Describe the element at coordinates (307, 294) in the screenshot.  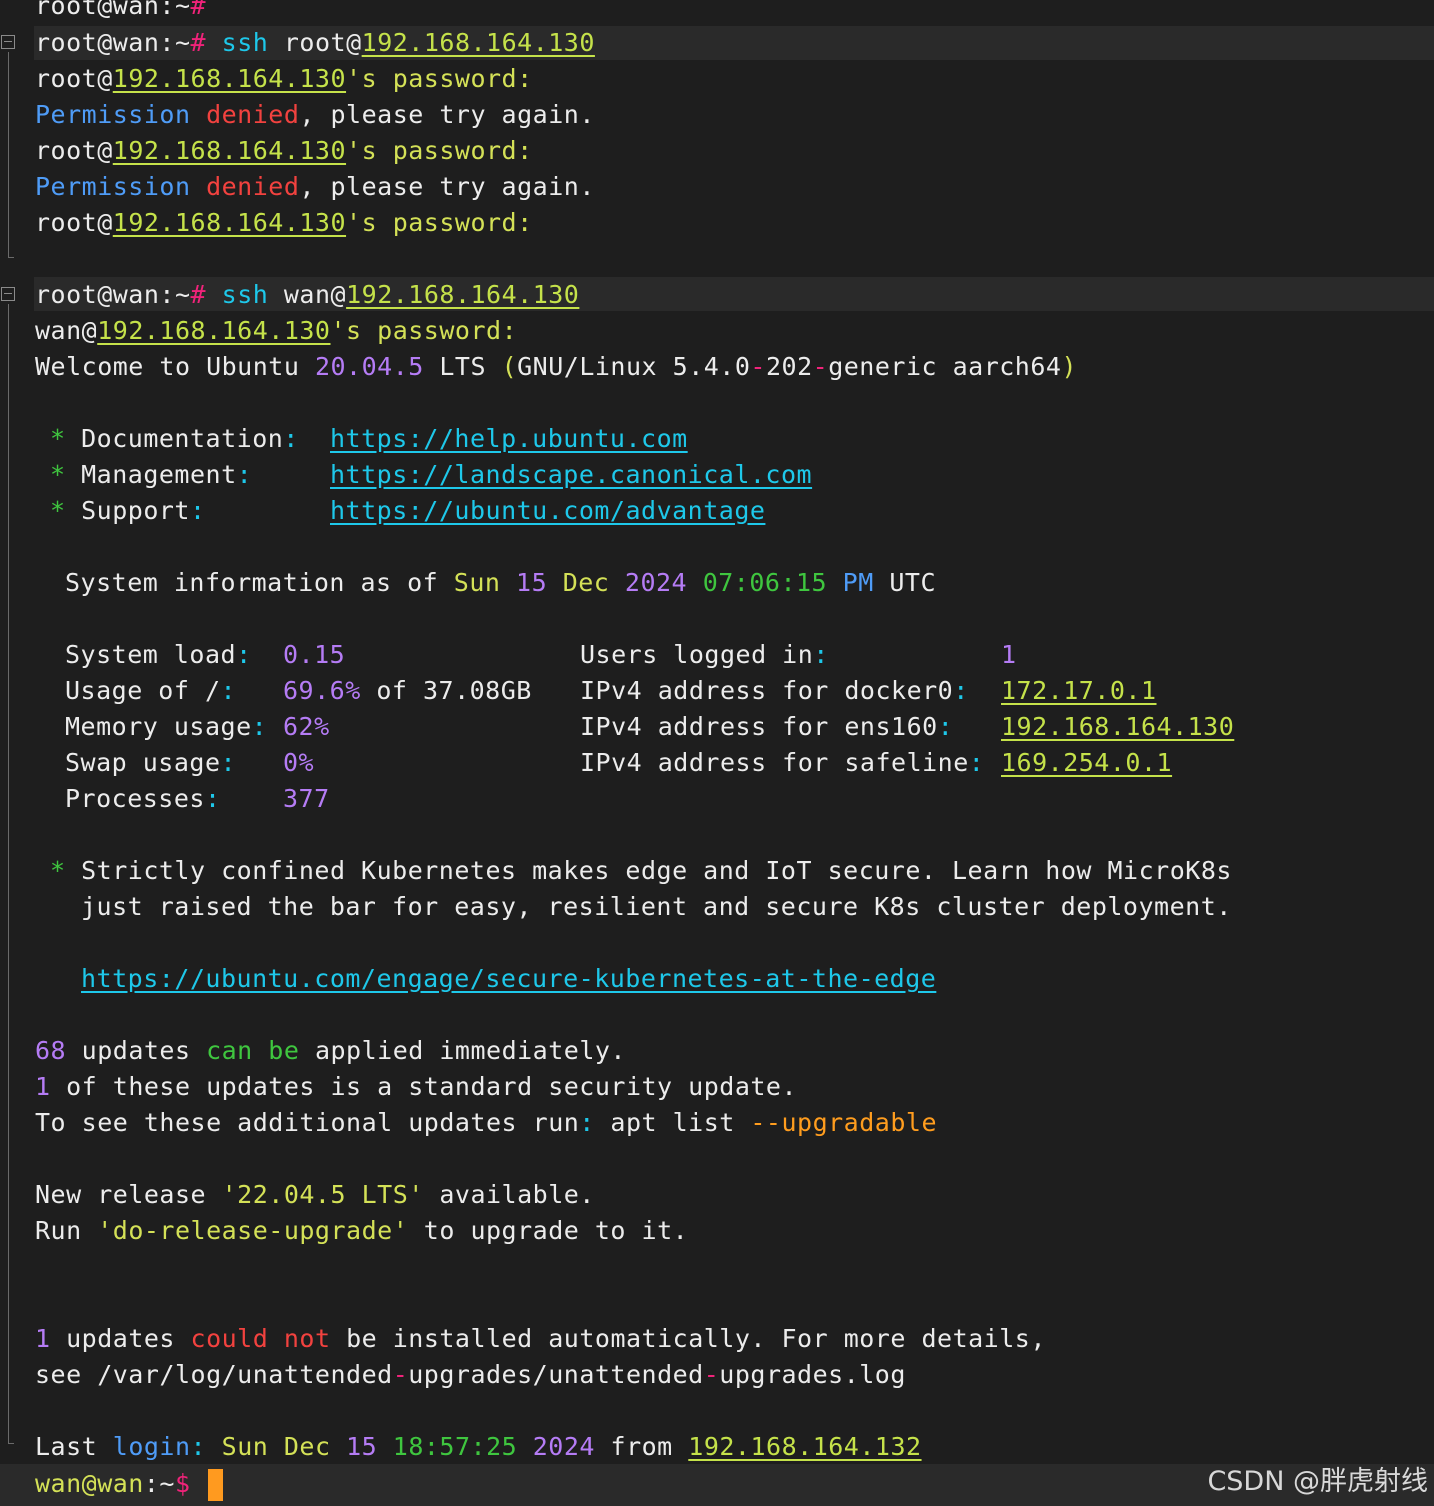
I see `terminal-line-ssh-wan: root@wan:~# ssh wan@192.168.164.130` at that location.